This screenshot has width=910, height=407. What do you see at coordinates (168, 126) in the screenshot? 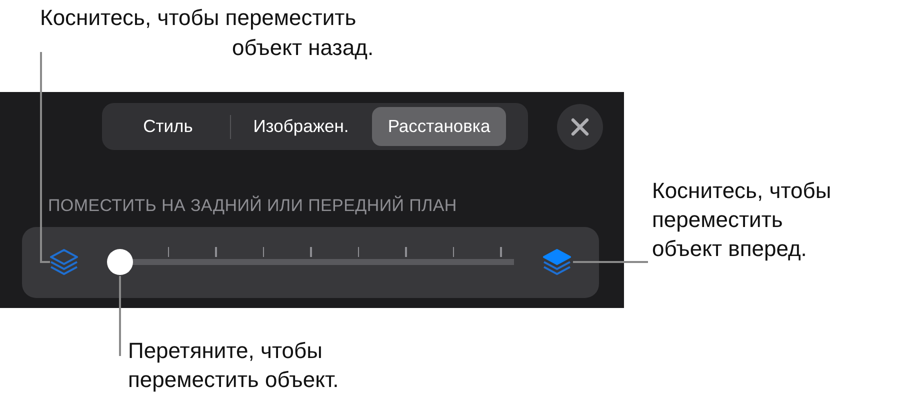
I see `tab: Стиль` at bounding box center [168, 126].